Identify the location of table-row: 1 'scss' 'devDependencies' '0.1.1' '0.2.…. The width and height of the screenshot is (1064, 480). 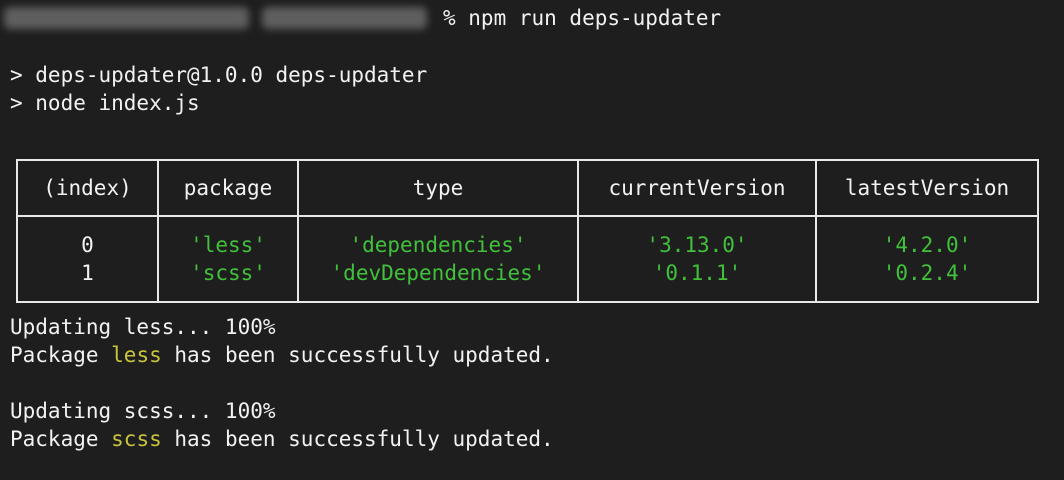
(527, 280).